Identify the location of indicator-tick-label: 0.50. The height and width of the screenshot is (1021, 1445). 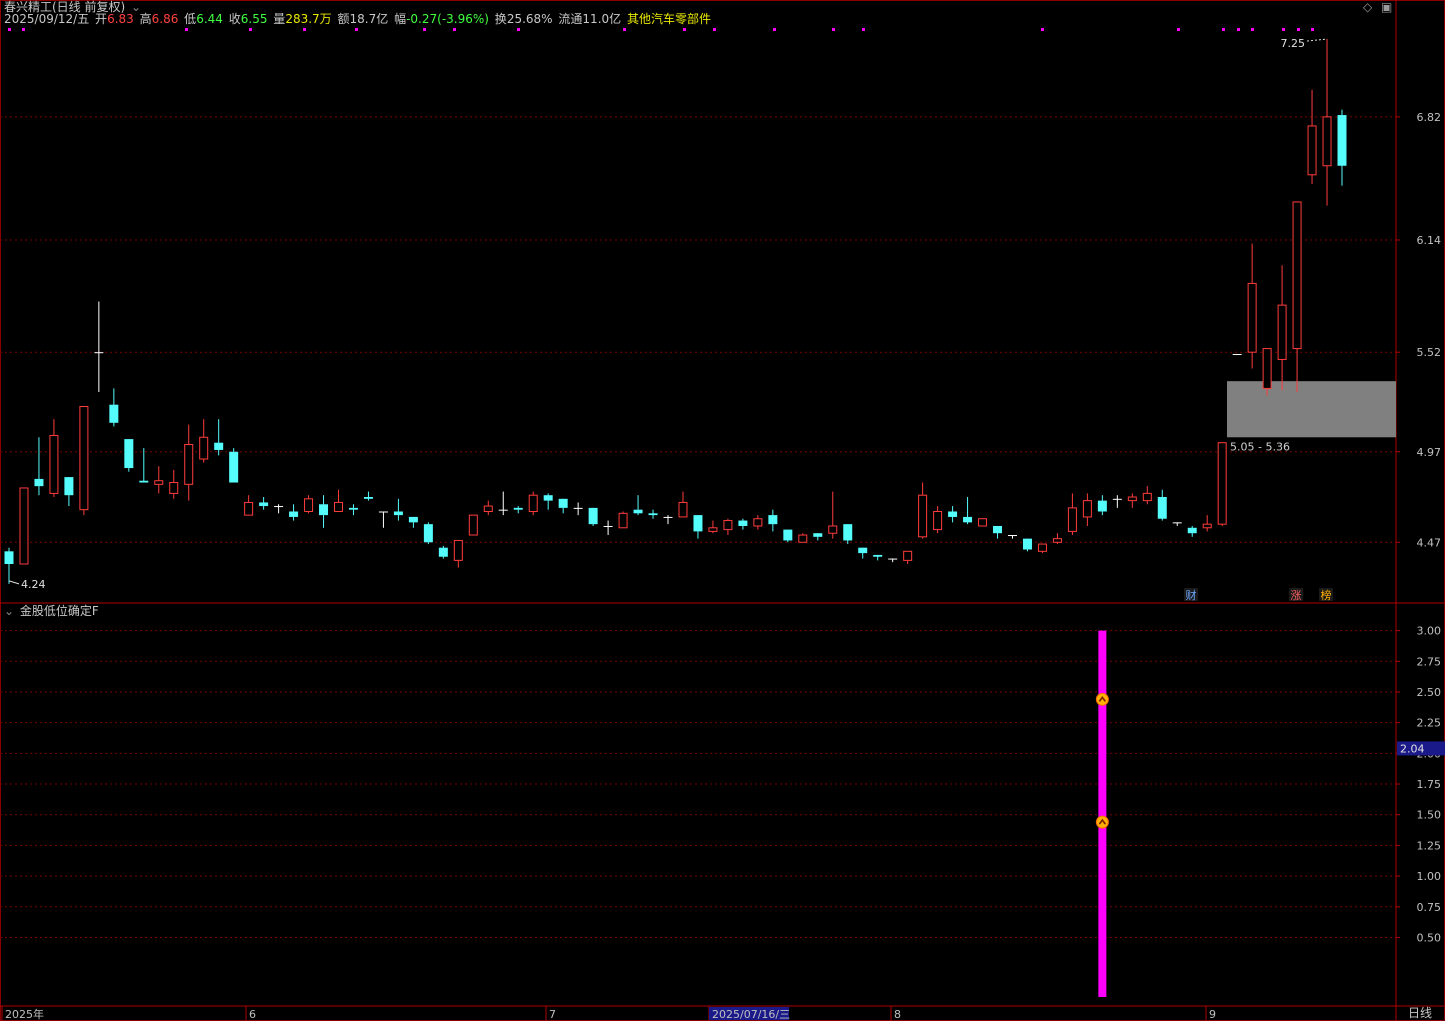
(1429, 937).